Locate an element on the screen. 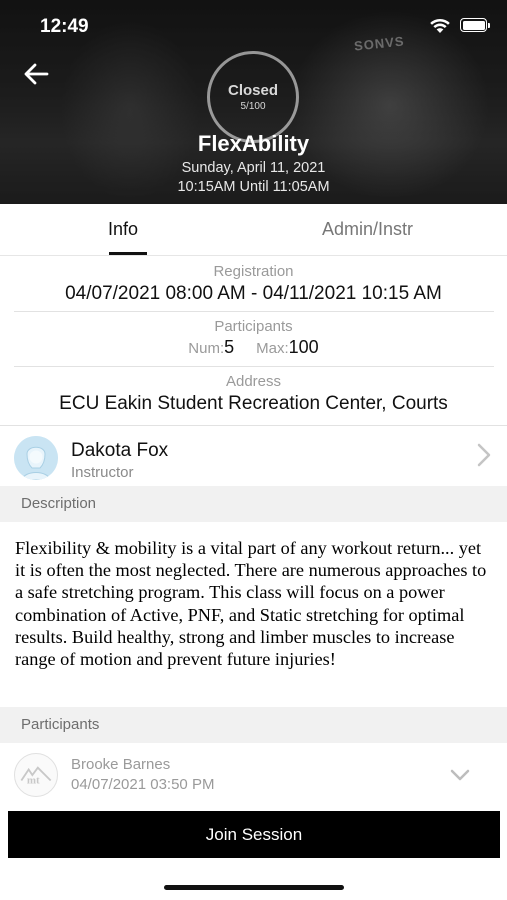 Image resolution: width=507 pixels, height=900 pixels. background-sign: SONVS is located at coordinates (379, 43).